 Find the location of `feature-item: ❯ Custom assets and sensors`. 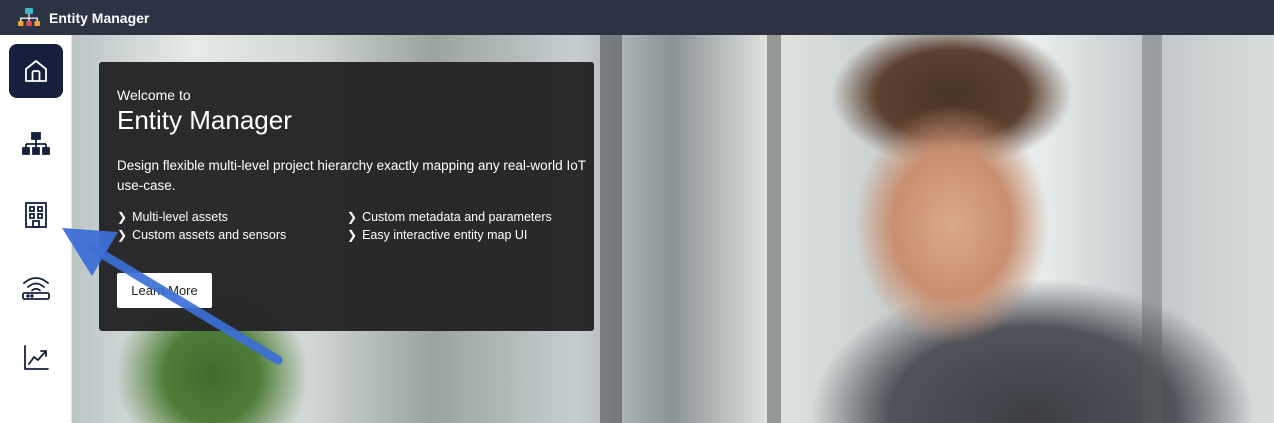

feature-item: ❯ Custom assets and sensors is located at coordinates (202, 235).